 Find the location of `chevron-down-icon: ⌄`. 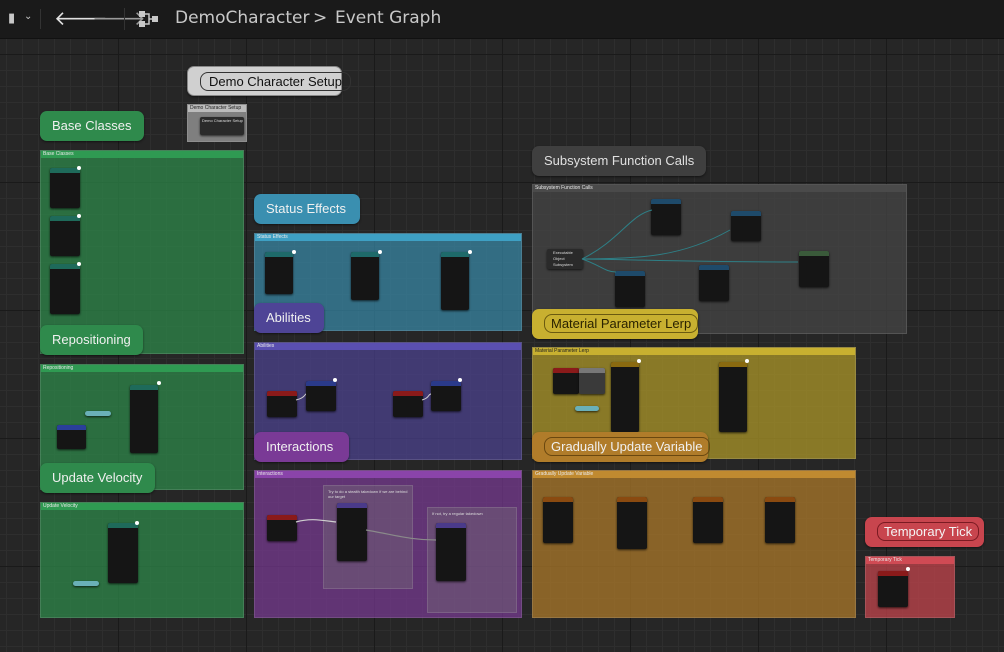

chevron-down-icon: ⌄ is located at coordinates (28, 16).